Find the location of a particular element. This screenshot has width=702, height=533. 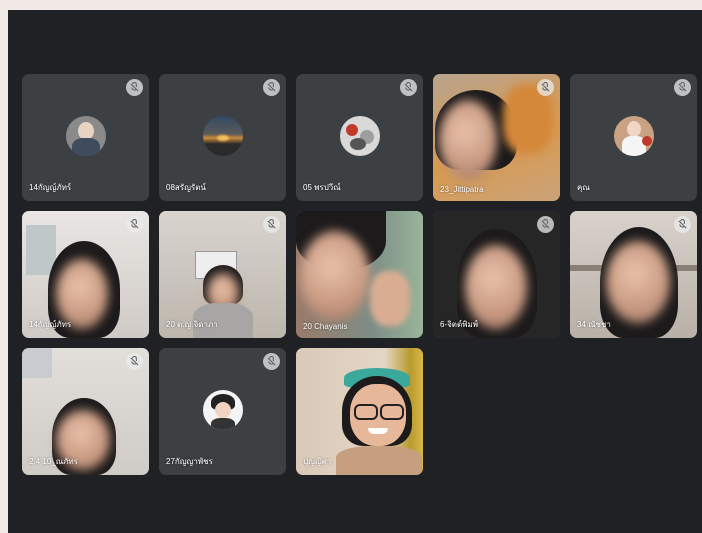

participant-tile-9: 6-จิตต์พิมพ์ is located at coordinates (496, 274).